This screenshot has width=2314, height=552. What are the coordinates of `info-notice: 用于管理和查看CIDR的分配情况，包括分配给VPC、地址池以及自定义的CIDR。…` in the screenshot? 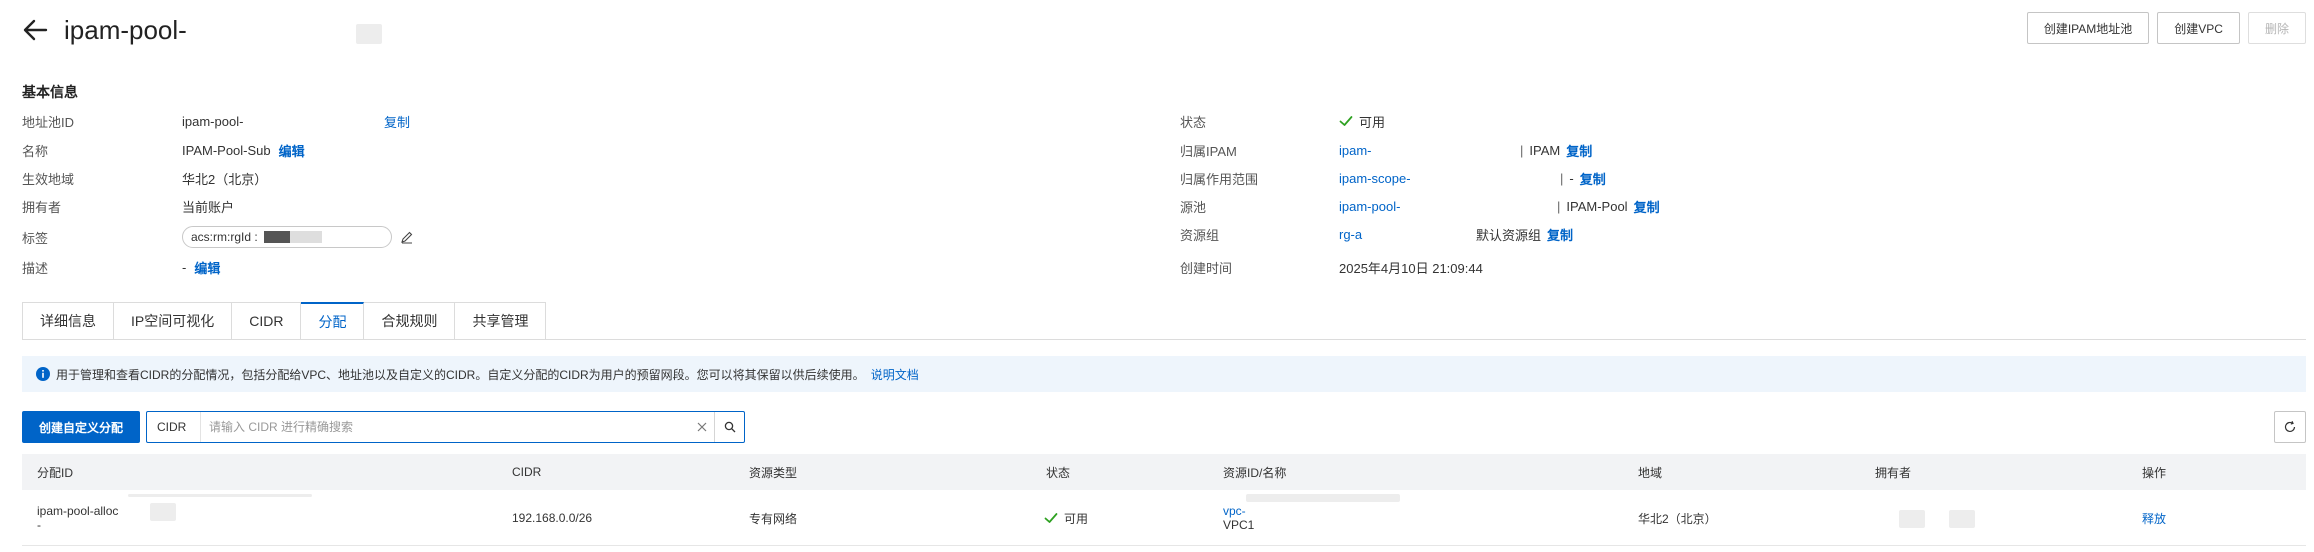 It's located at (1164, 374).